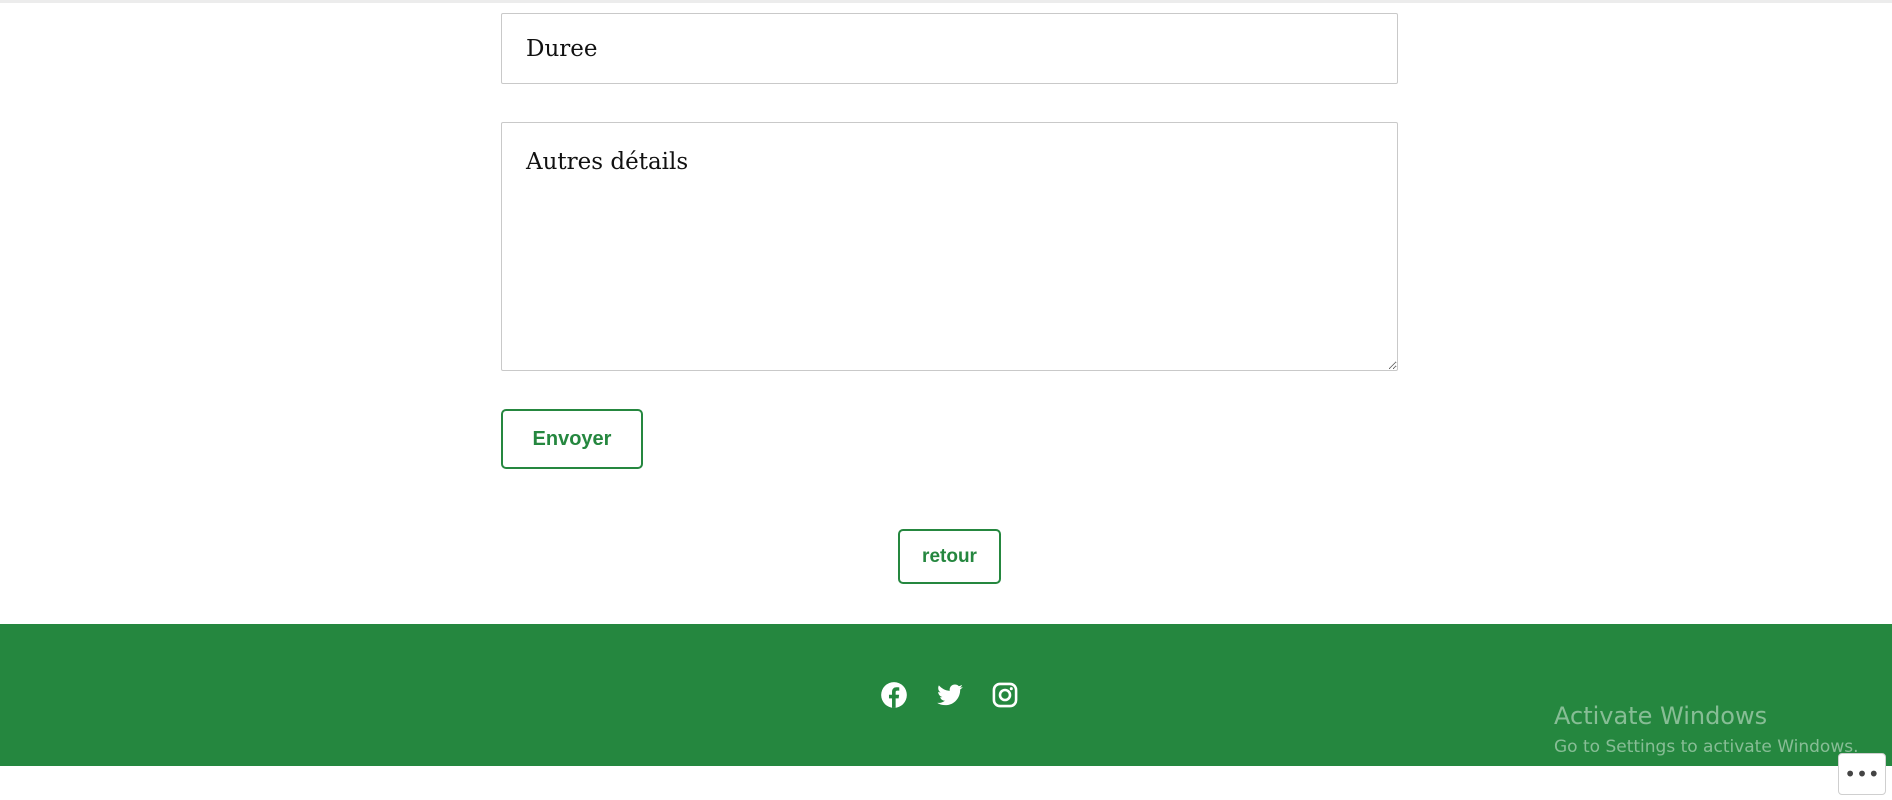  What do you see at coordinates (949, 48) in the screenshot?
I see `duration-input` at bounding box center [949, 48].